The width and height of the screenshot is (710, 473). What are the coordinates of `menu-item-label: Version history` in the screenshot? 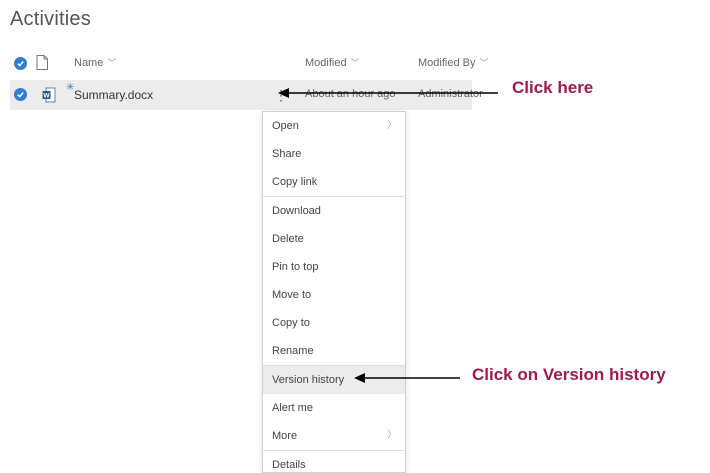 It's located at (308, 380).